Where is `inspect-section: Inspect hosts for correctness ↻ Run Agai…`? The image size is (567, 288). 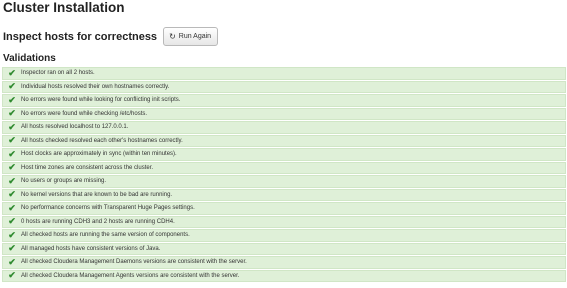
inspect-section: Inspect hosts for correctness ↻ Run Agai… is located at coordinates (111, 36).